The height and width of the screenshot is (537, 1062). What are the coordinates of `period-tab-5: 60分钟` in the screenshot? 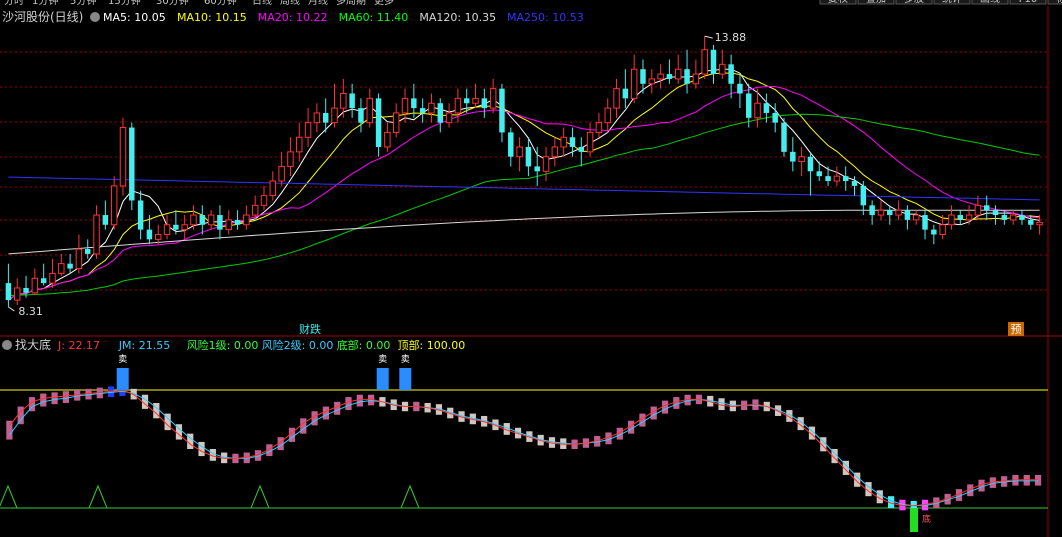 It's located at (220, 3).